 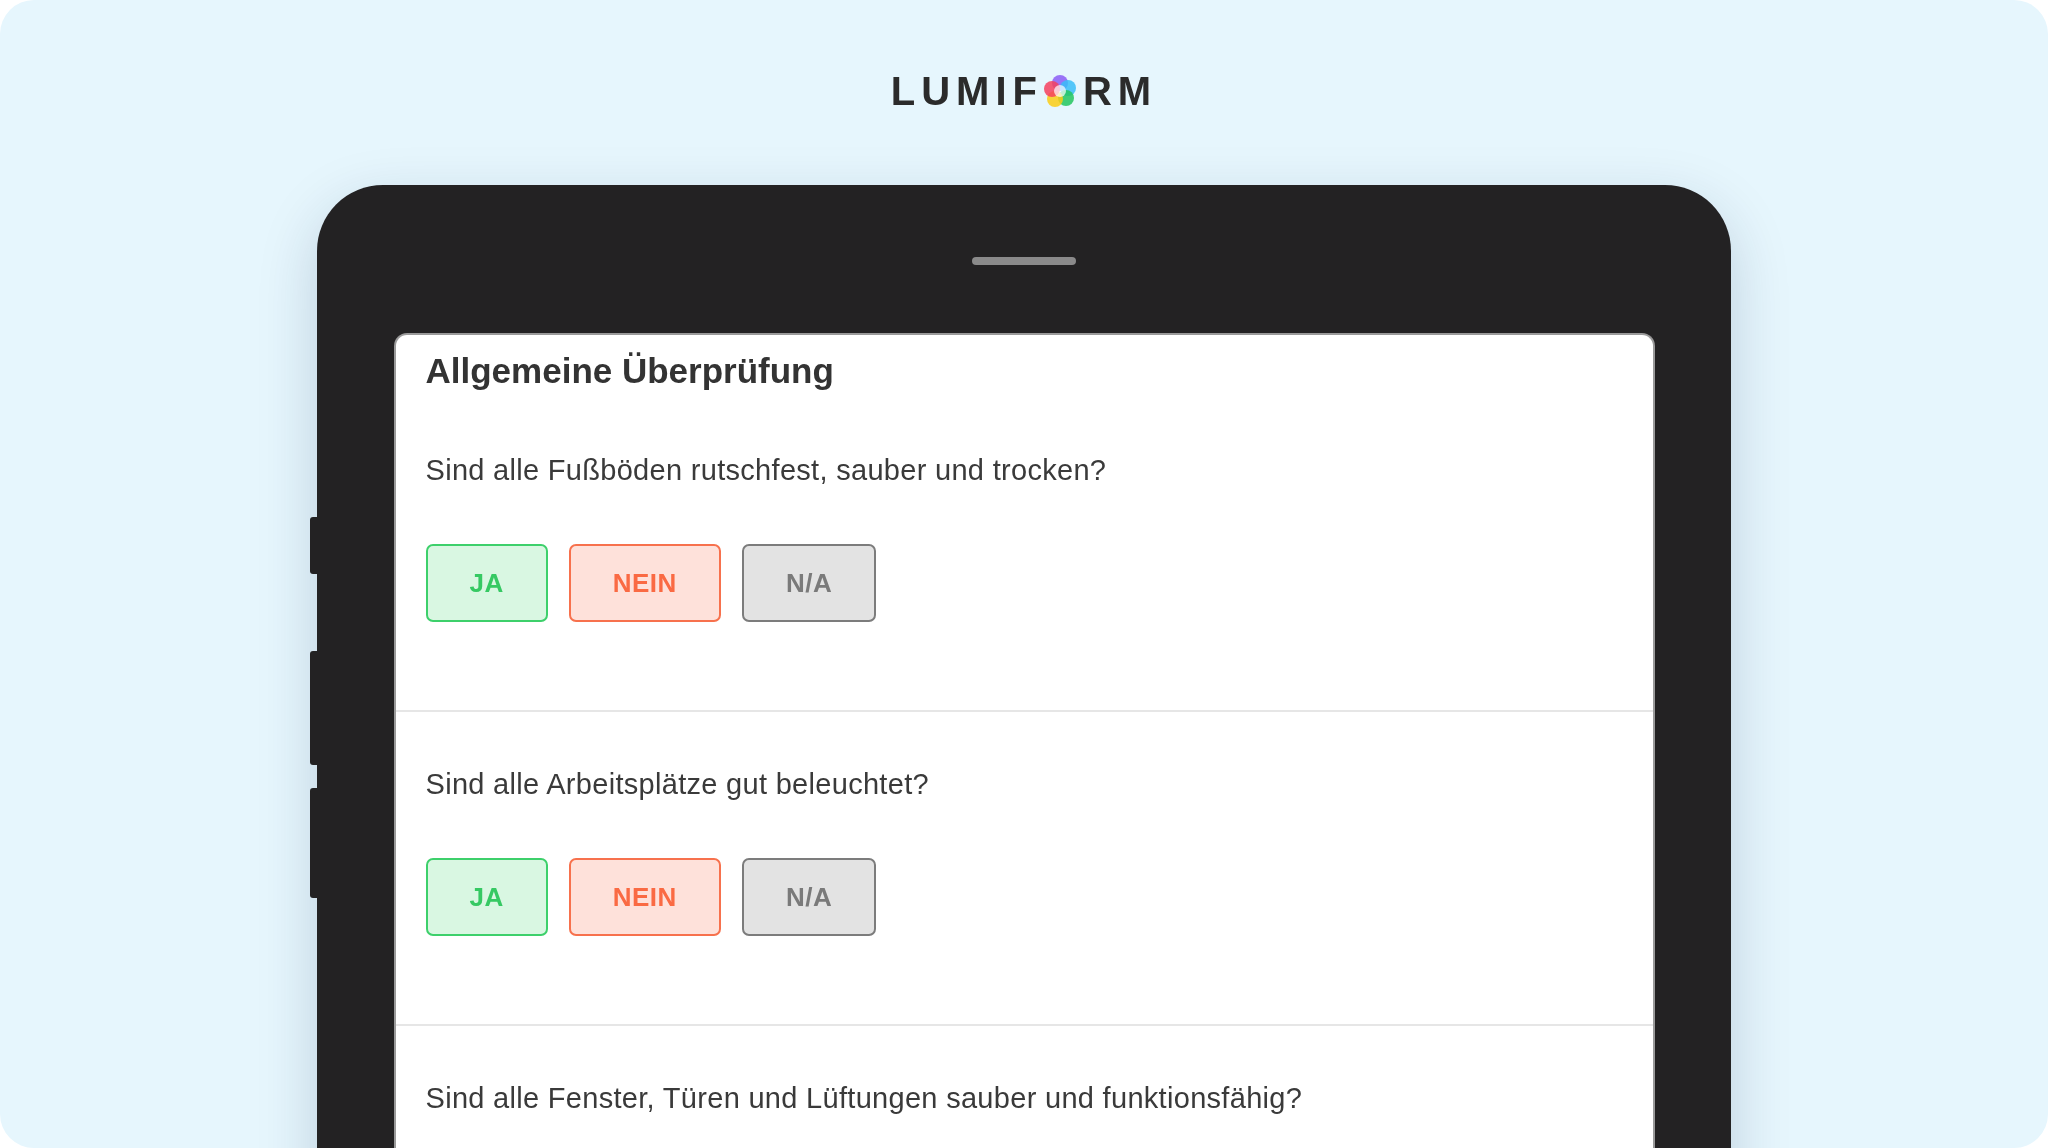 What do you see at coordinates (629, 371) in the screenshot?
I see `form-title: Allgemeine Überprüfung` at bounding box center [629, 371].